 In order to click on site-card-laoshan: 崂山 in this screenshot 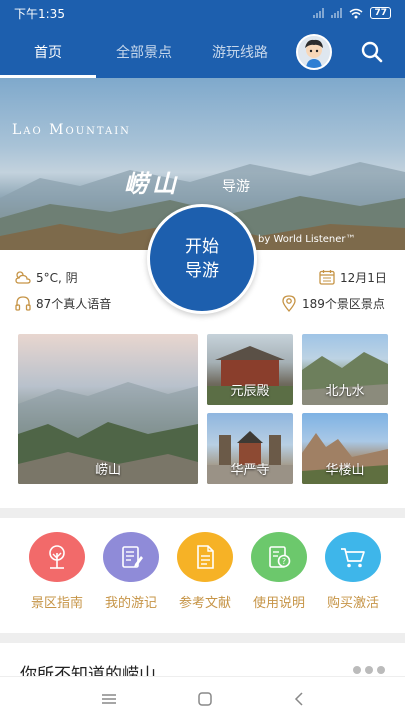, I will do `click(108, 409)`.